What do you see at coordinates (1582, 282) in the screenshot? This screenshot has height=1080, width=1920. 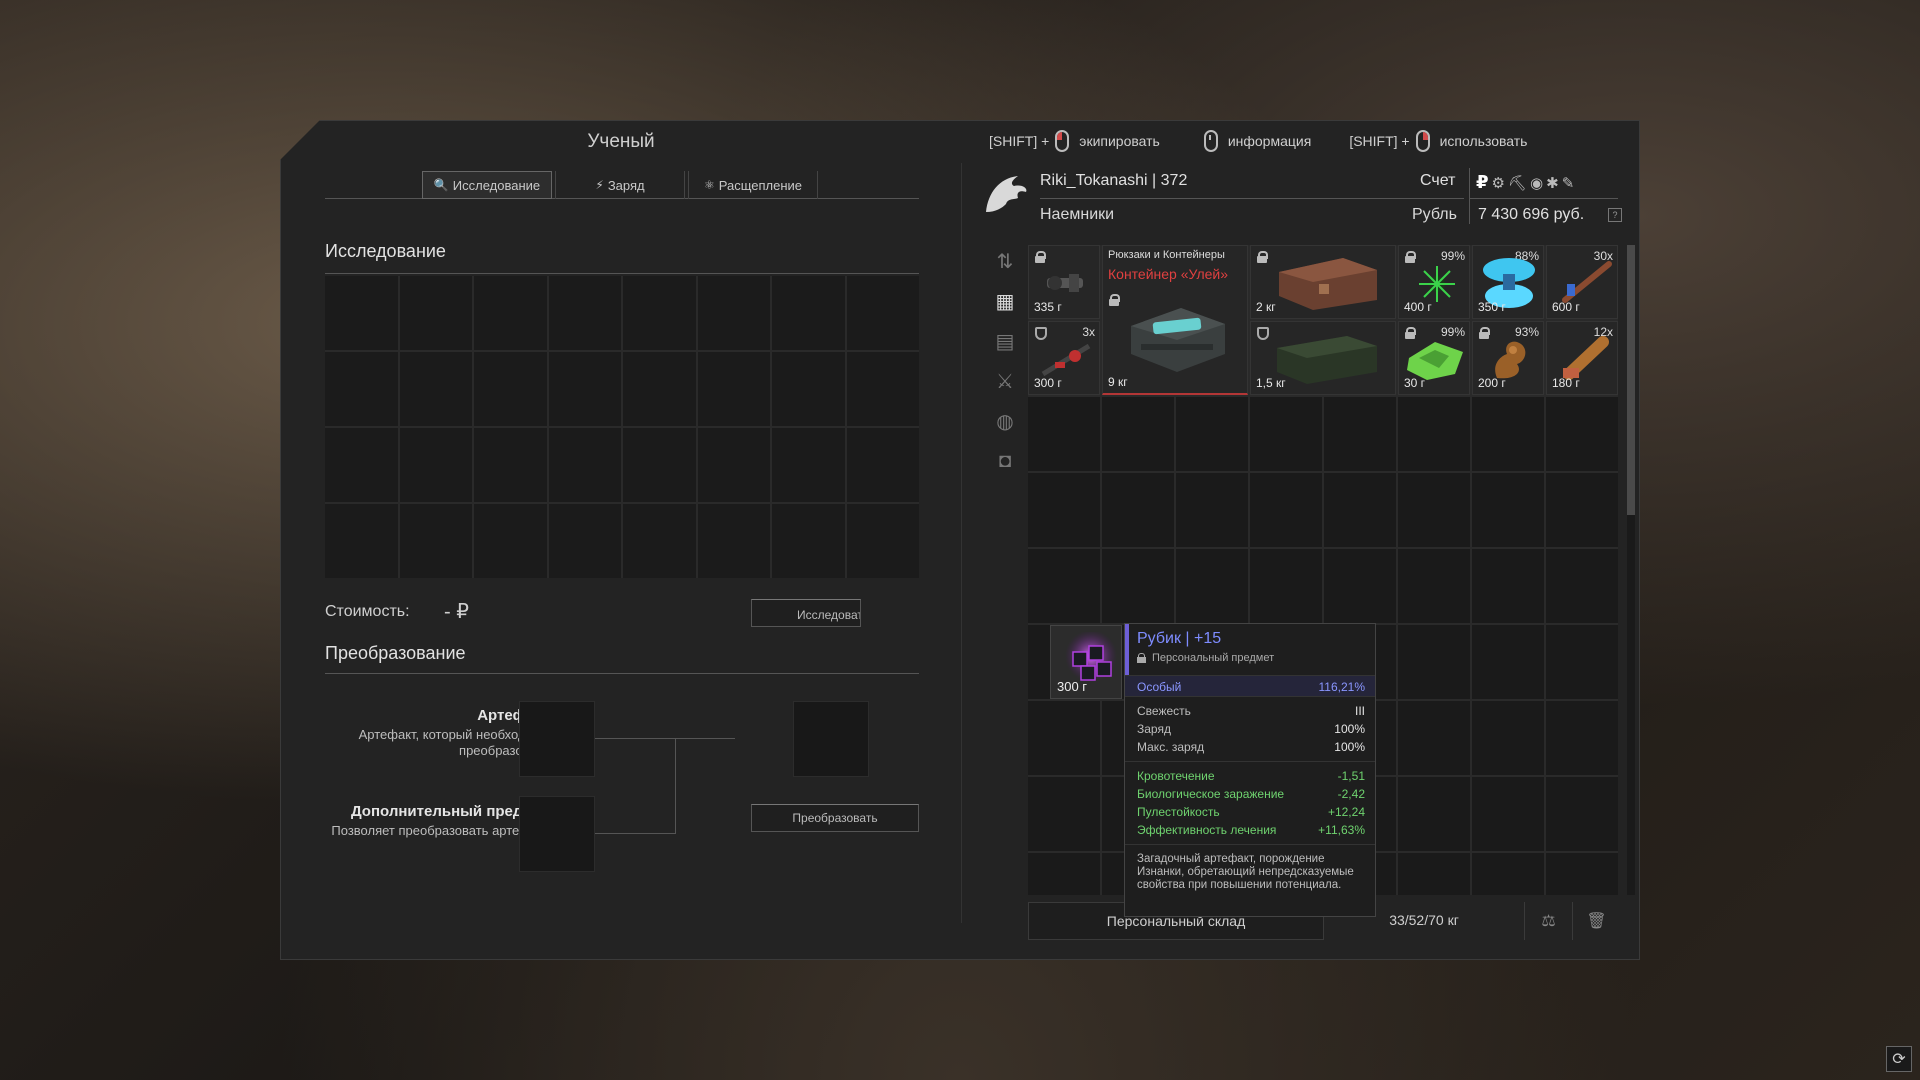 I see `inventory-item: 30x 600 г` at bounding box center [1582, 282].